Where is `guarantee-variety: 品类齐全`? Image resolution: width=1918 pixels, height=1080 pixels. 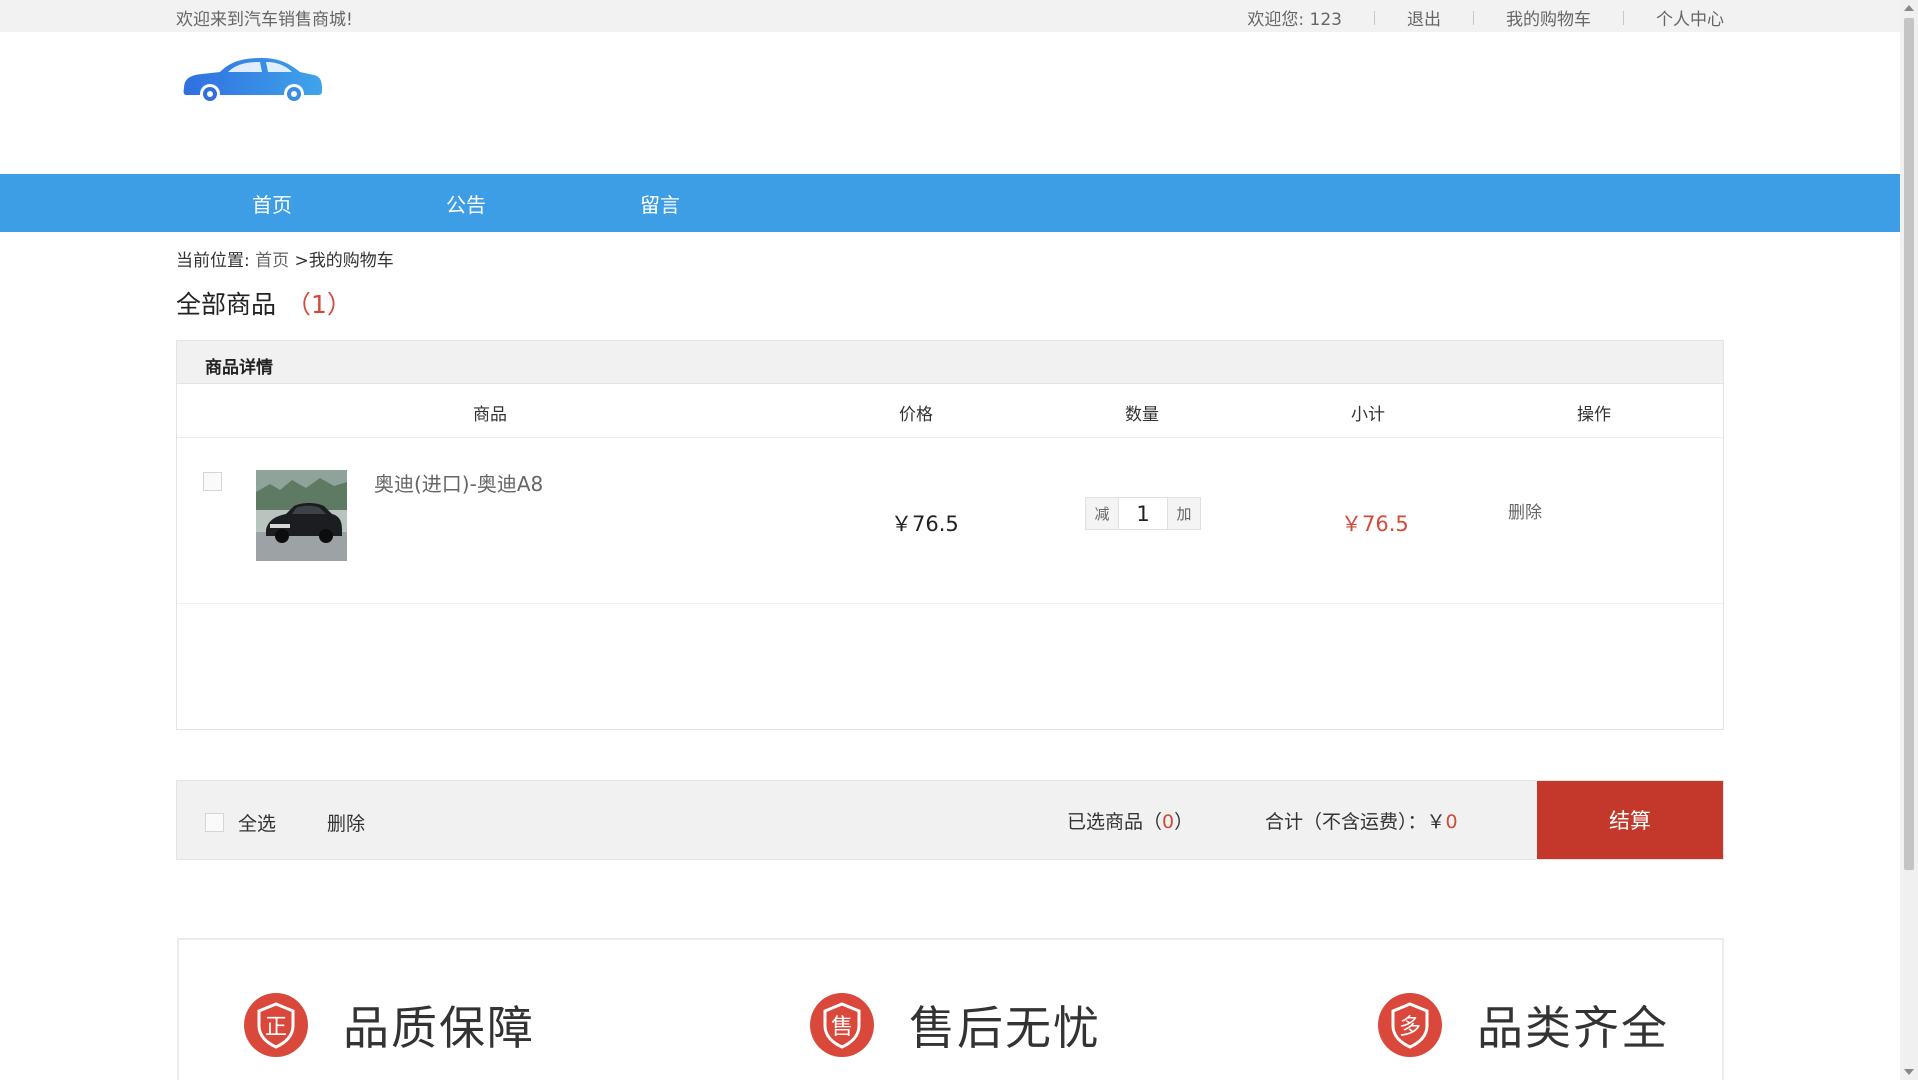
guarantee-variety: 品类齐全 is located at coordinates (1573, 1028).